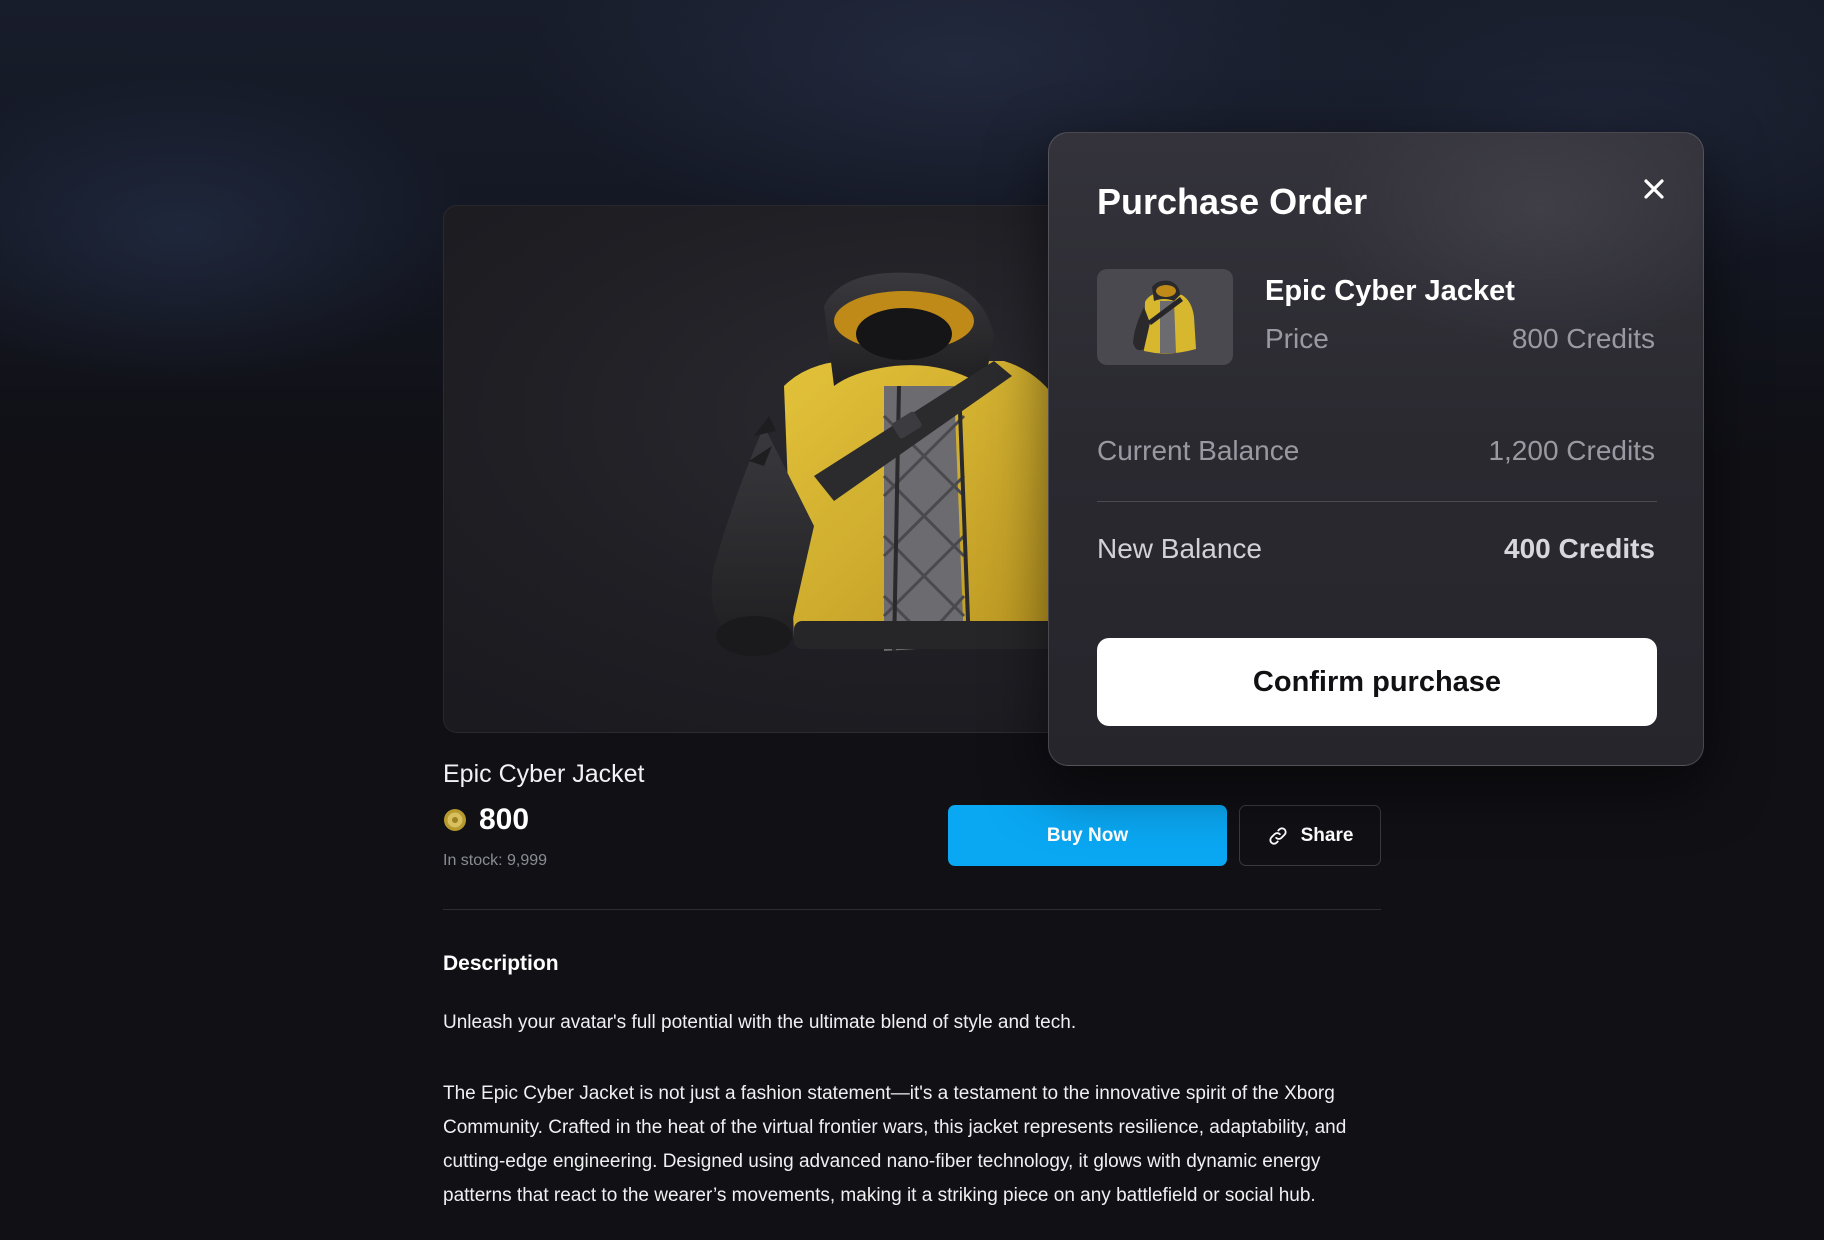  What do you see at coordinates (1198, 450) in the screenshot?
I see `current-balance-label: Current Balance` at bounding box center [1198, 450].